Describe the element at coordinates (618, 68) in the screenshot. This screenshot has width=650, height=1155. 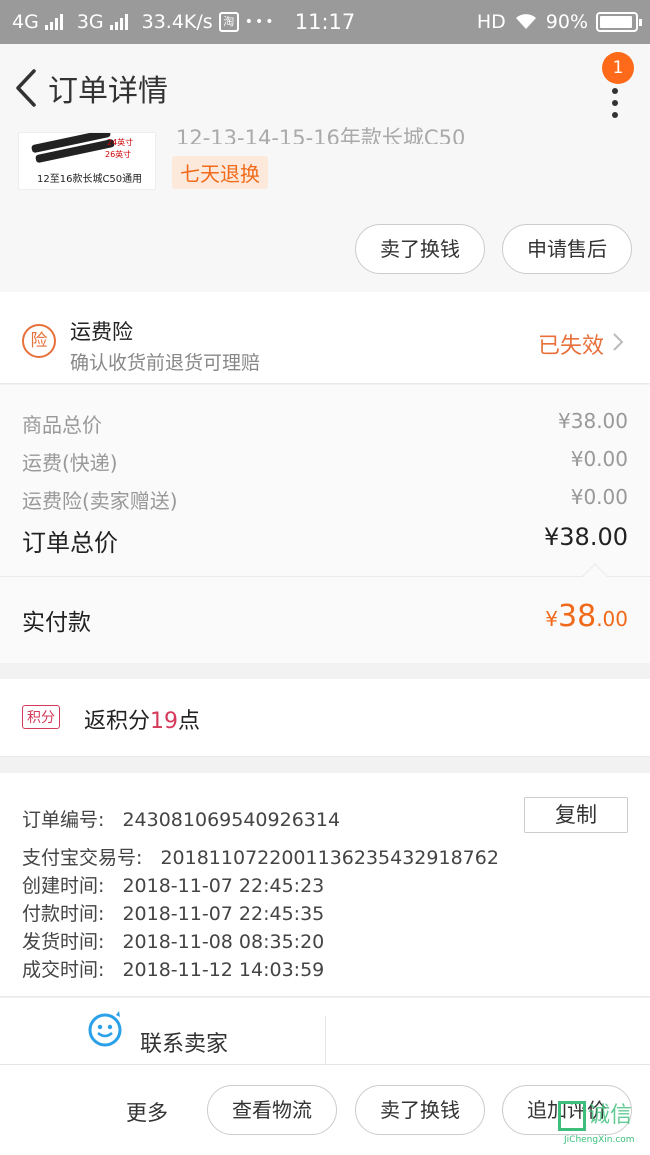
I see `notification-badge: 1` at that location.